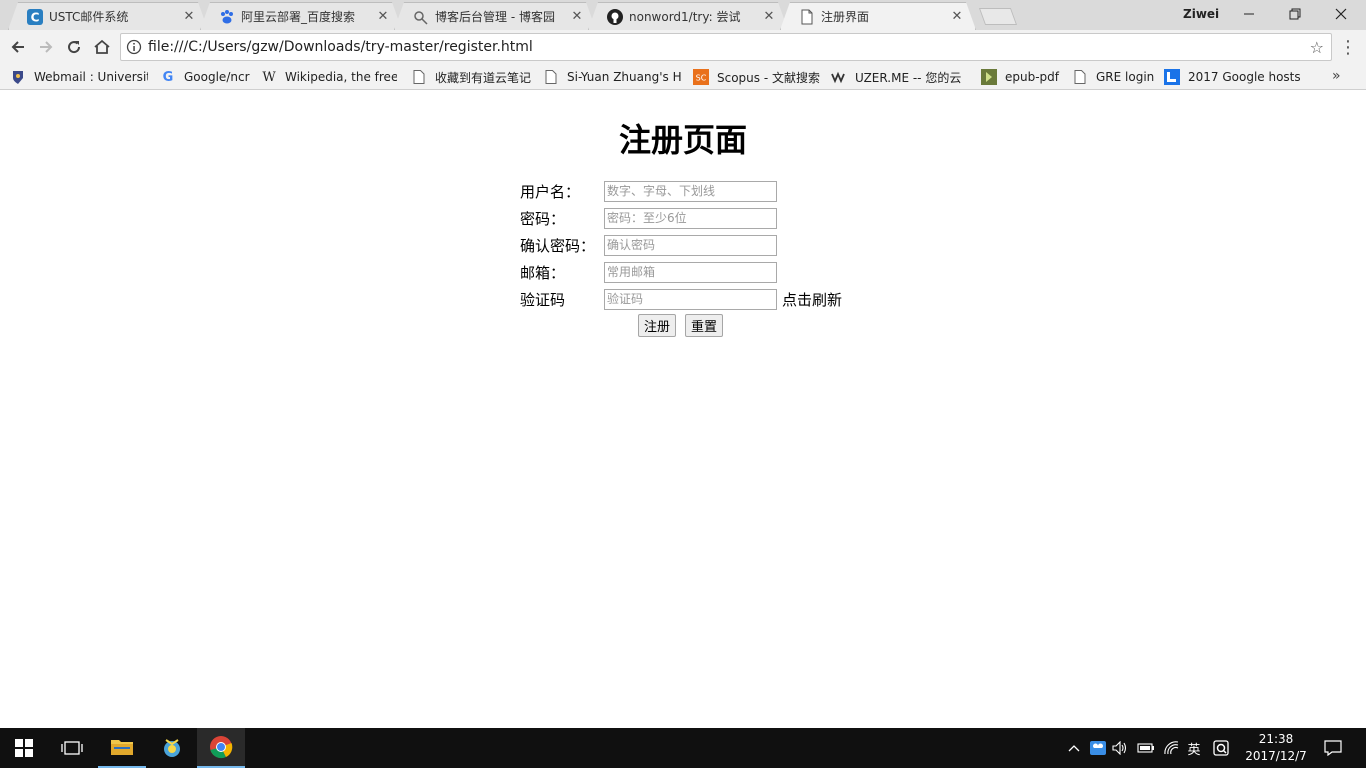 The image size is (1366, 768). I want to click on bookmark-label: Wikipedia, the free, so click(341, 77).